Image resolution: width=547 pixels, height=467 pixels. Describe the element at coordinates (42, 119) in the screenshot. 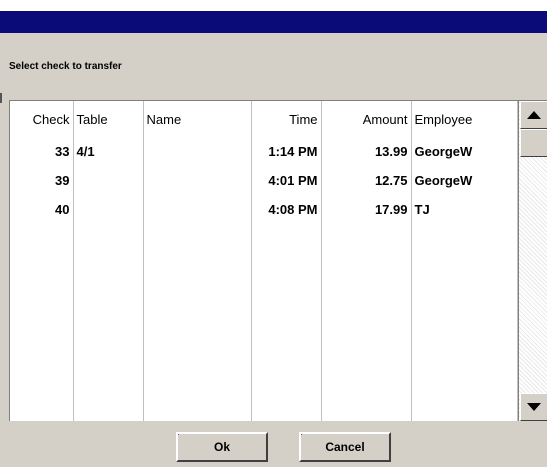

I see `column-header-check: Check` at that location.